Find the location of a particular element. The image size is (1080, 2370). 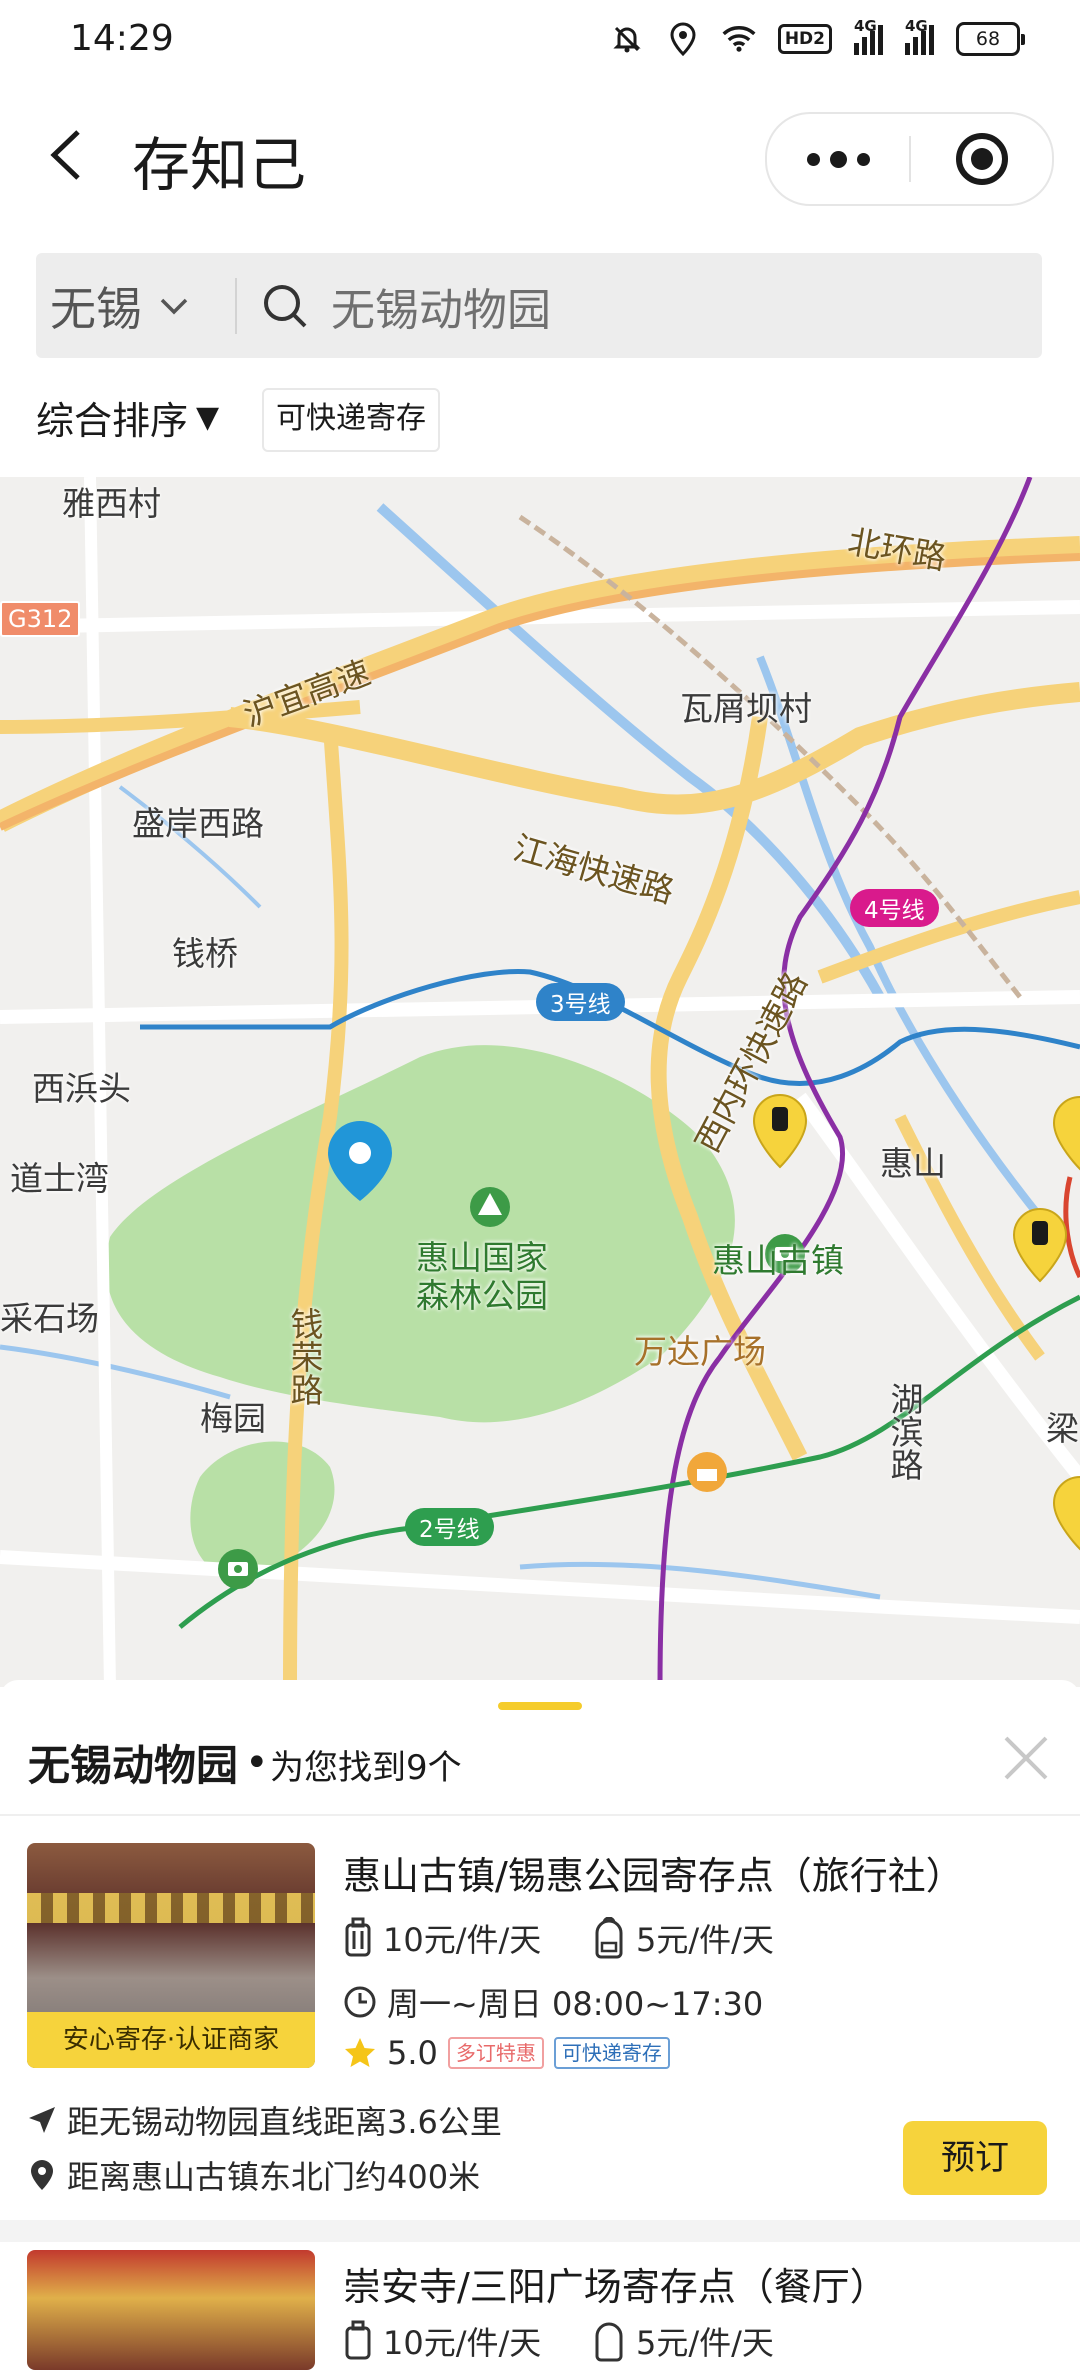

distance-straight: 距无锡动物园直线距离3.6公里 is located at coordinates (264, 2120).